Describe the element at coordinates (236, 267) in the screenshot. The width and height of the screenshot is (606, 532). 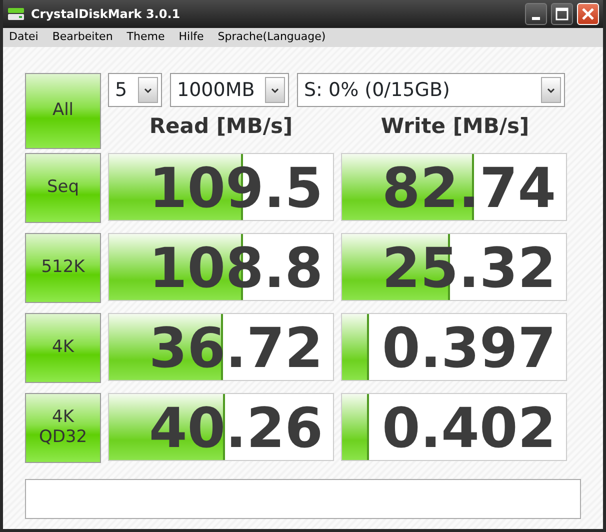
I see `result-value: 108.8` at that location.